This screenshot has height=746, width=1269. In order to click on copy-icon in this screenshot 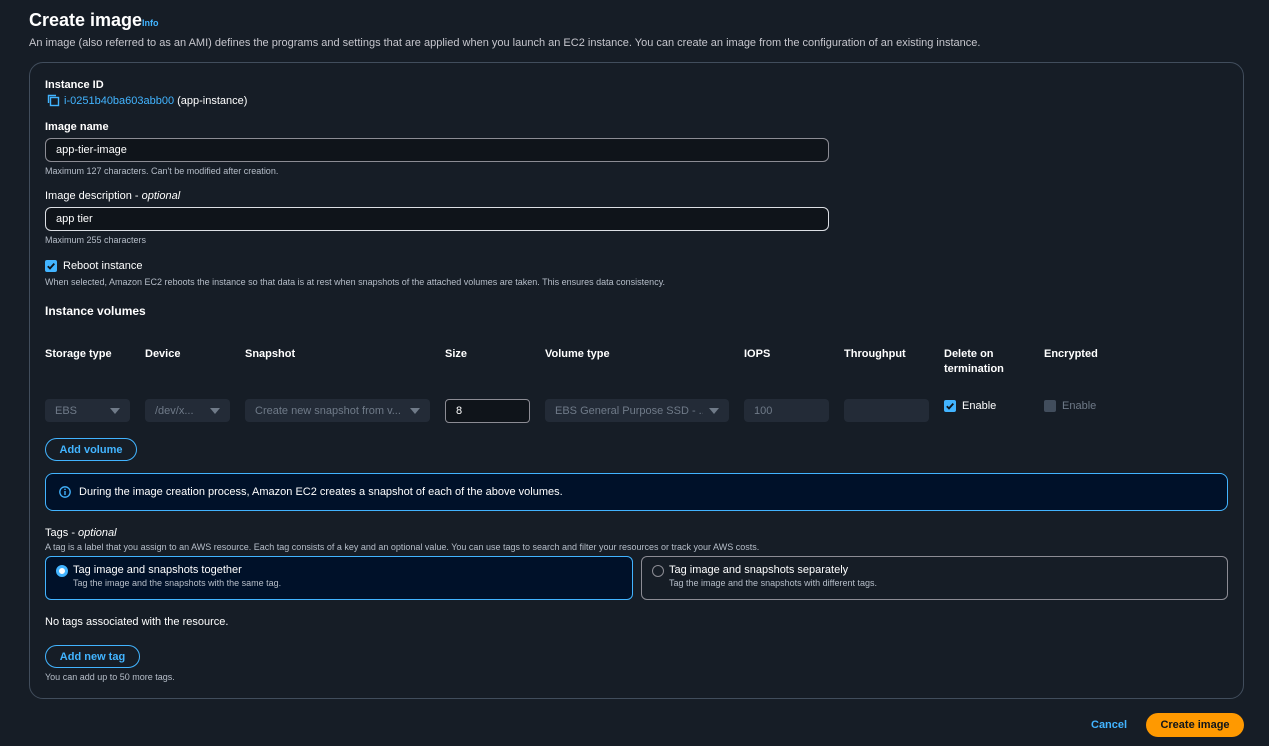, I will do `click(53, 100)`.